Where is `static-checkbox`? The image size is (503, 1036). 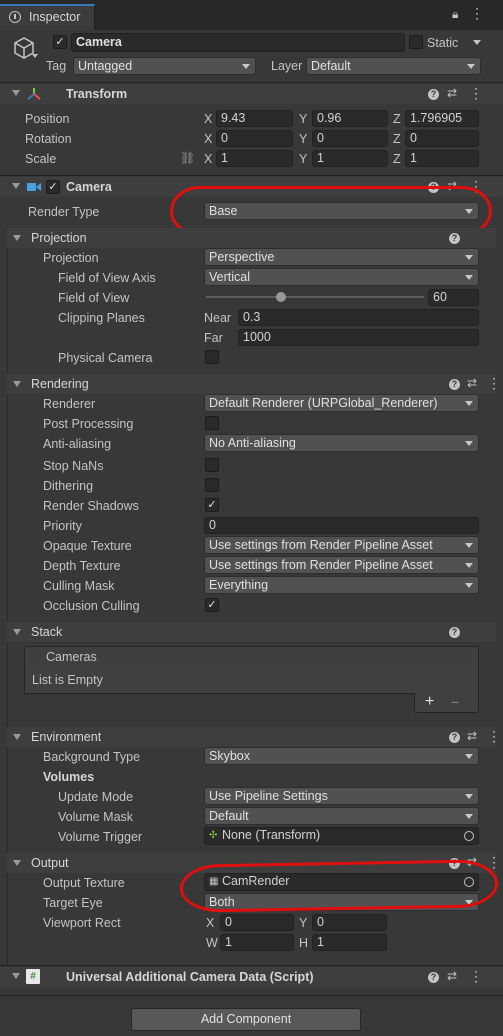
static-checkbox is located at coordinates (416, 42).